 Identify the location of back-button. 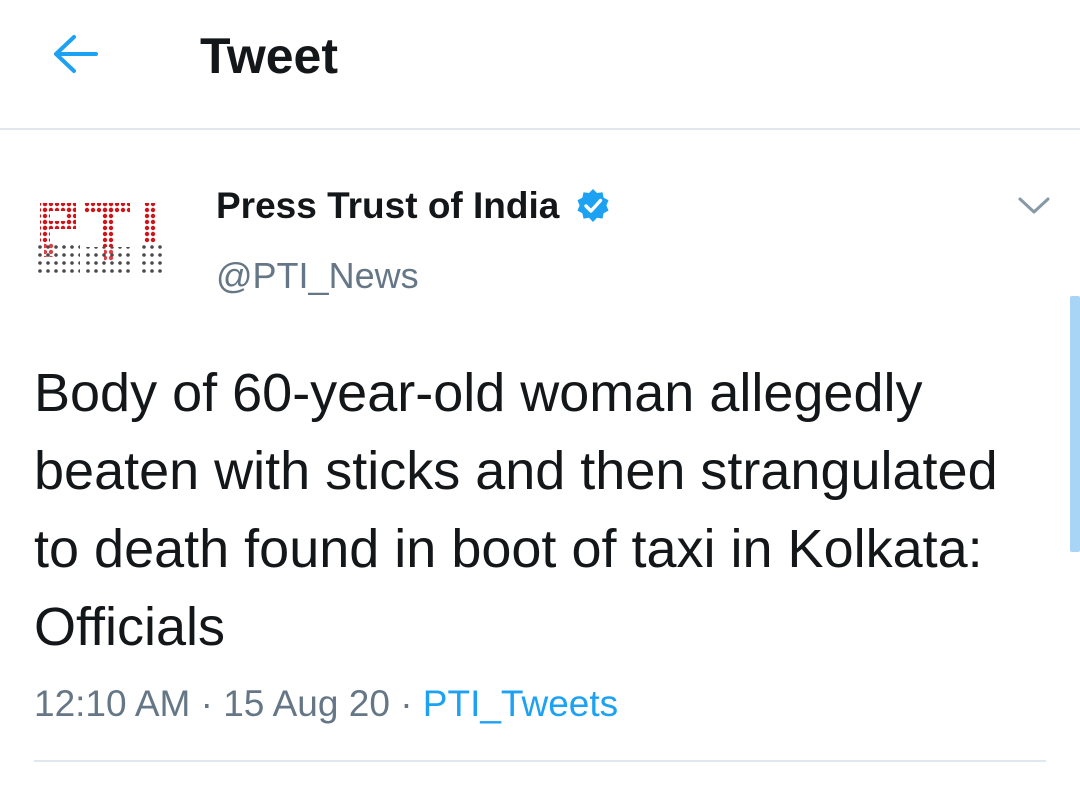
(76, 54).